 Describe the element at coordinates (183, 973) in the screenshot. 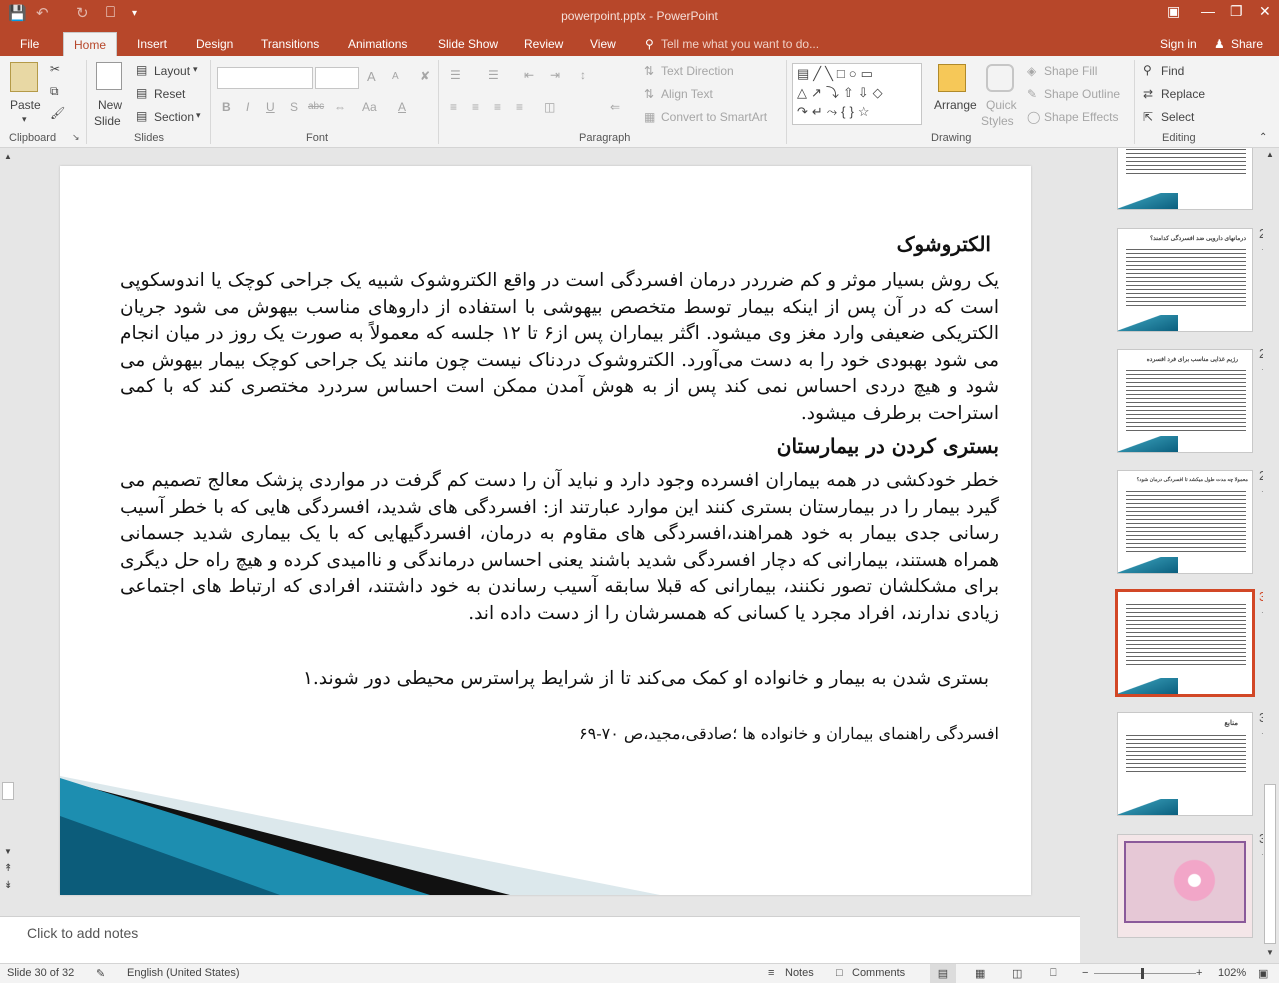

I see `language-status: English (United States)` at that location.